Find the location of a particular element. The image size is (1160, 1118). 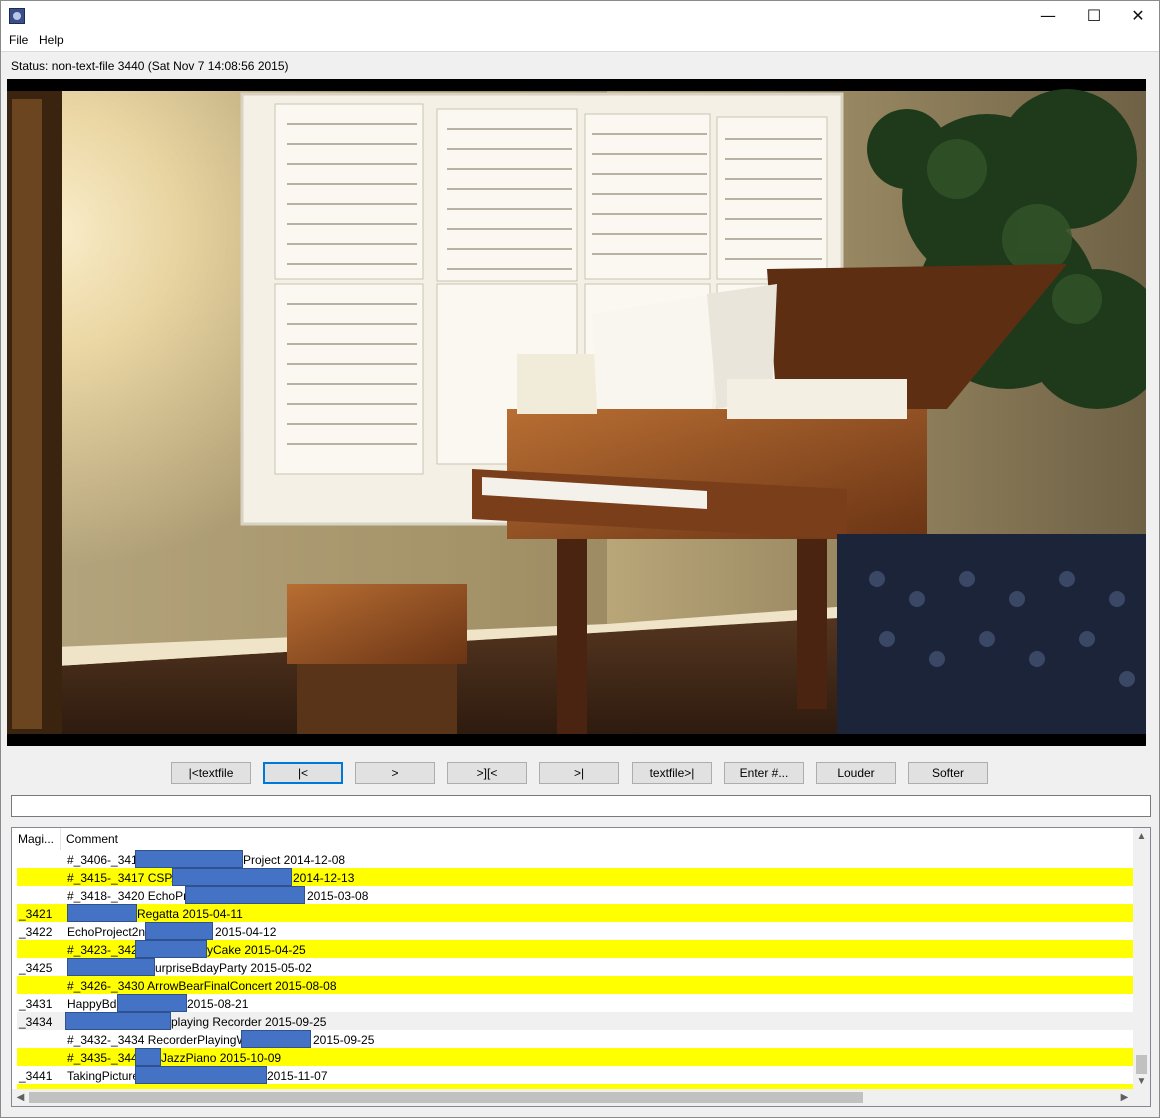

magic-cell: _3434 is located at coordinates (36, 1022).